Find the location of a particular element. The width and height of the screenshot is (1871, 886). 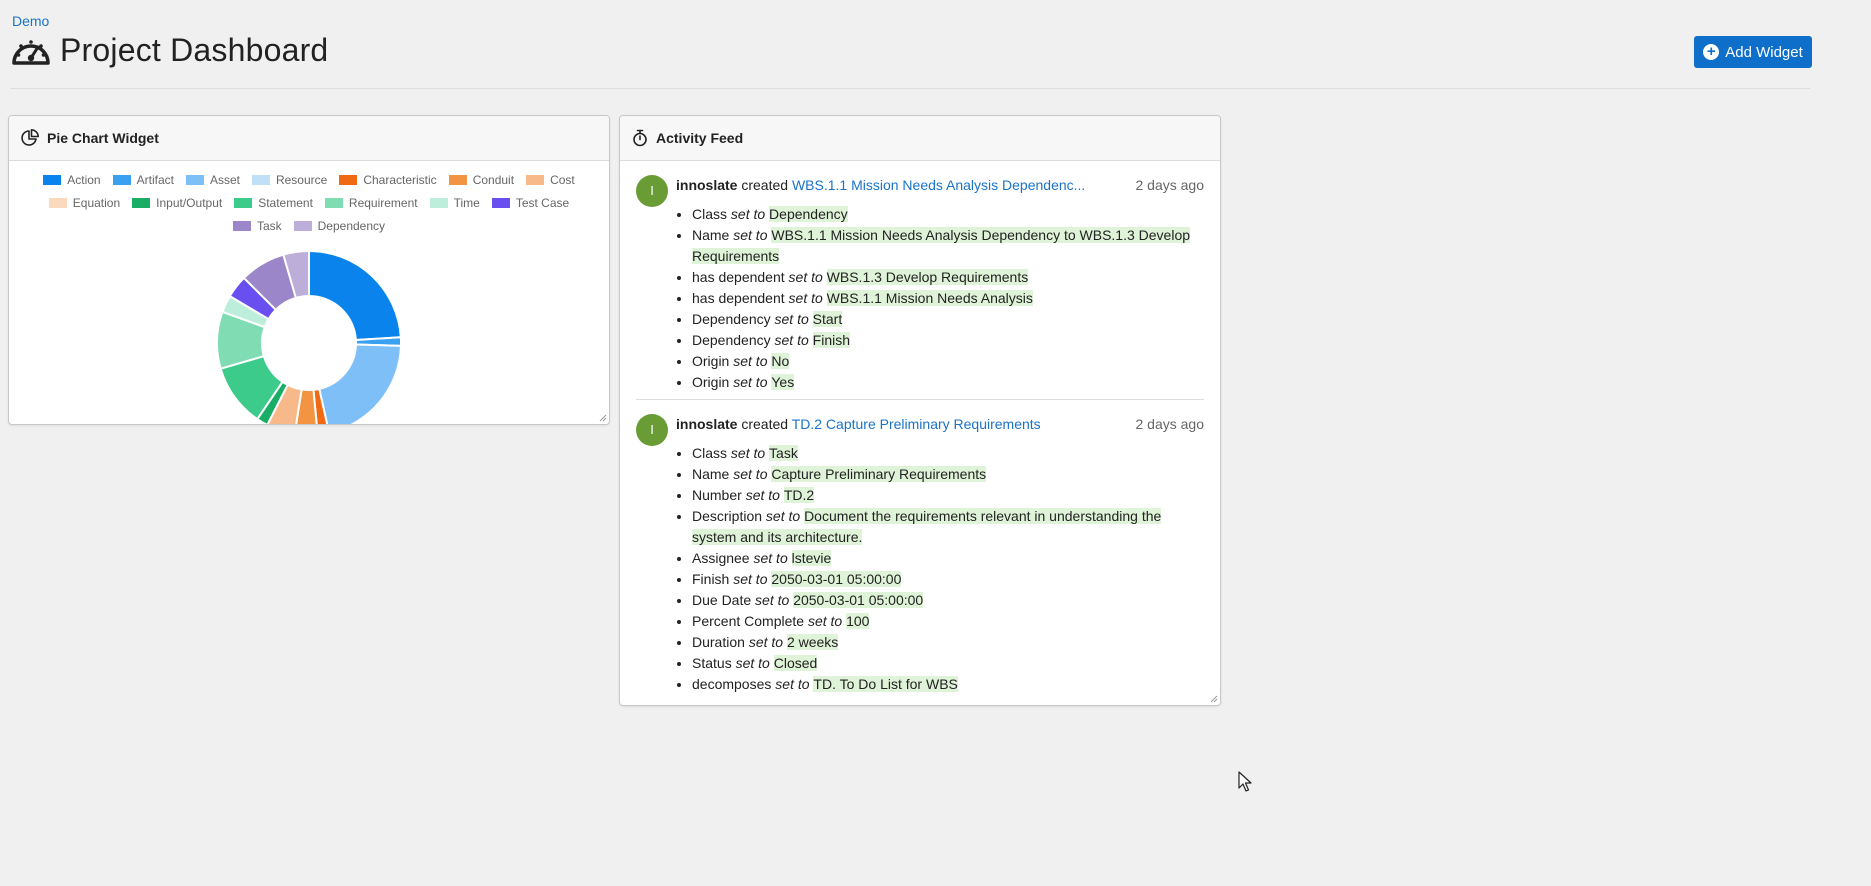

breadcrumb-demo: Demo is located at coordinates (30, 21).